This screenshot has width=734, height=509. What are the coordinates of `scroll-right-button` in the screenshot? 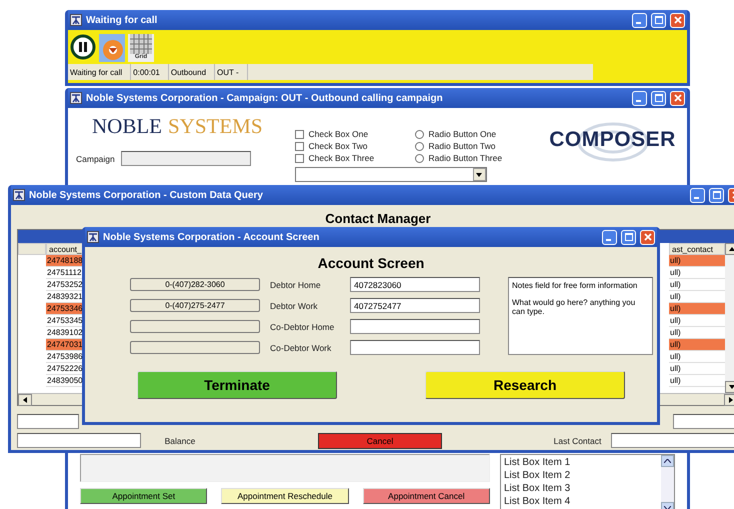 It's located at (729, 400).